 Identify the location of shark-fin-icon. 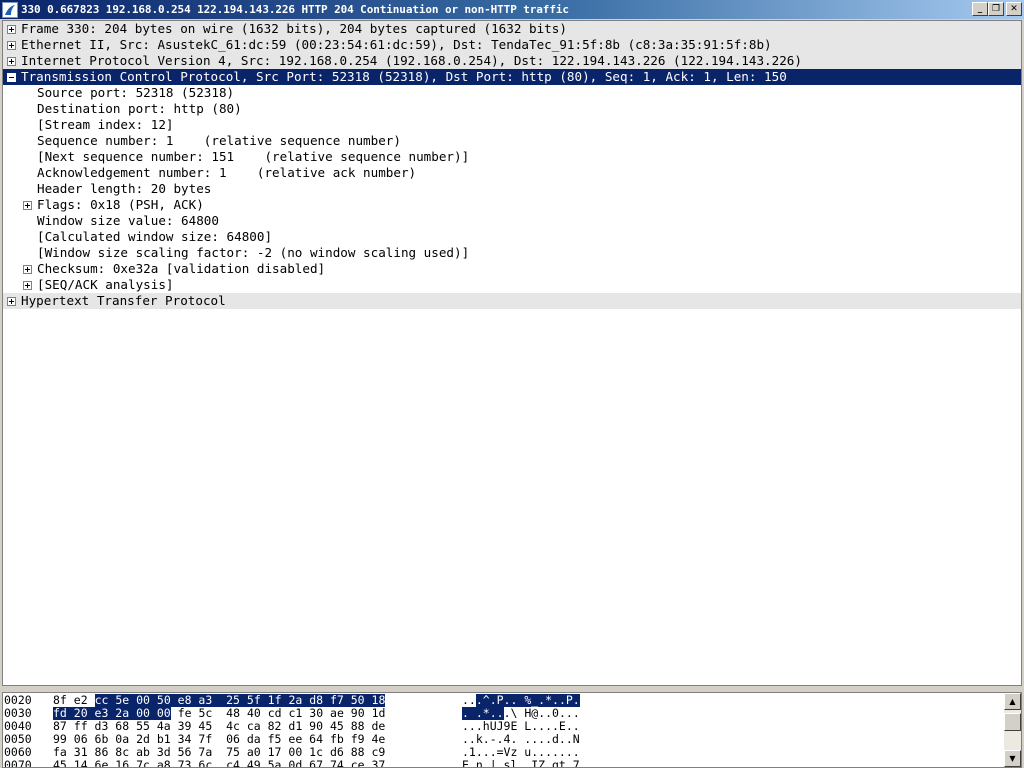
(10, 9).